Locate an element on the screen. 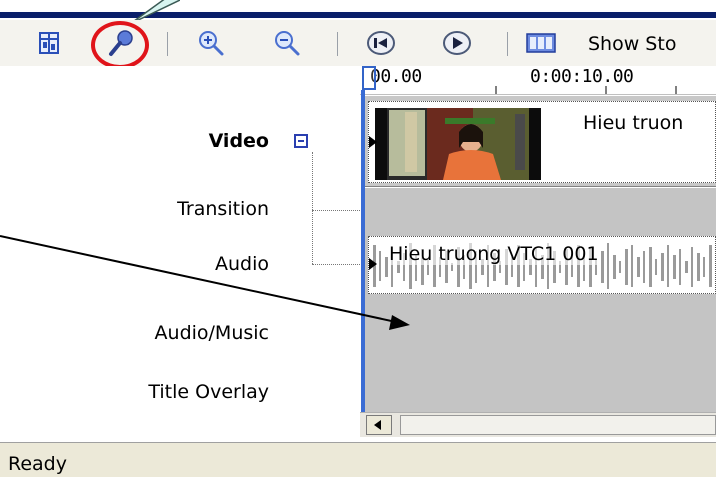 The image size is (716, 477). audio-levels-icon is located at coordinates (49, 43).